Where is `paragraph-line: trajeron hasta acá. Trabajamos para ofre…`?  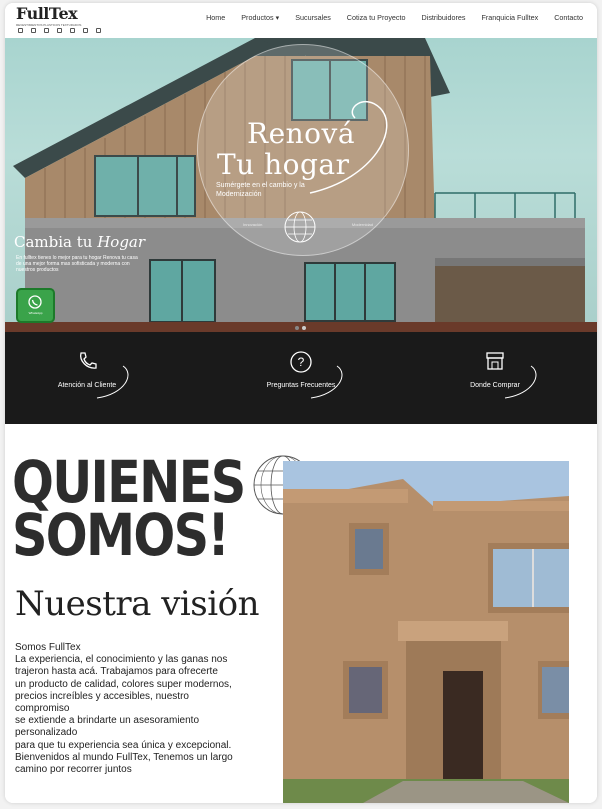 paragraph-line: trajeron hasta acá. Trabajamos para ofre… is located at coordinates (116, 672).